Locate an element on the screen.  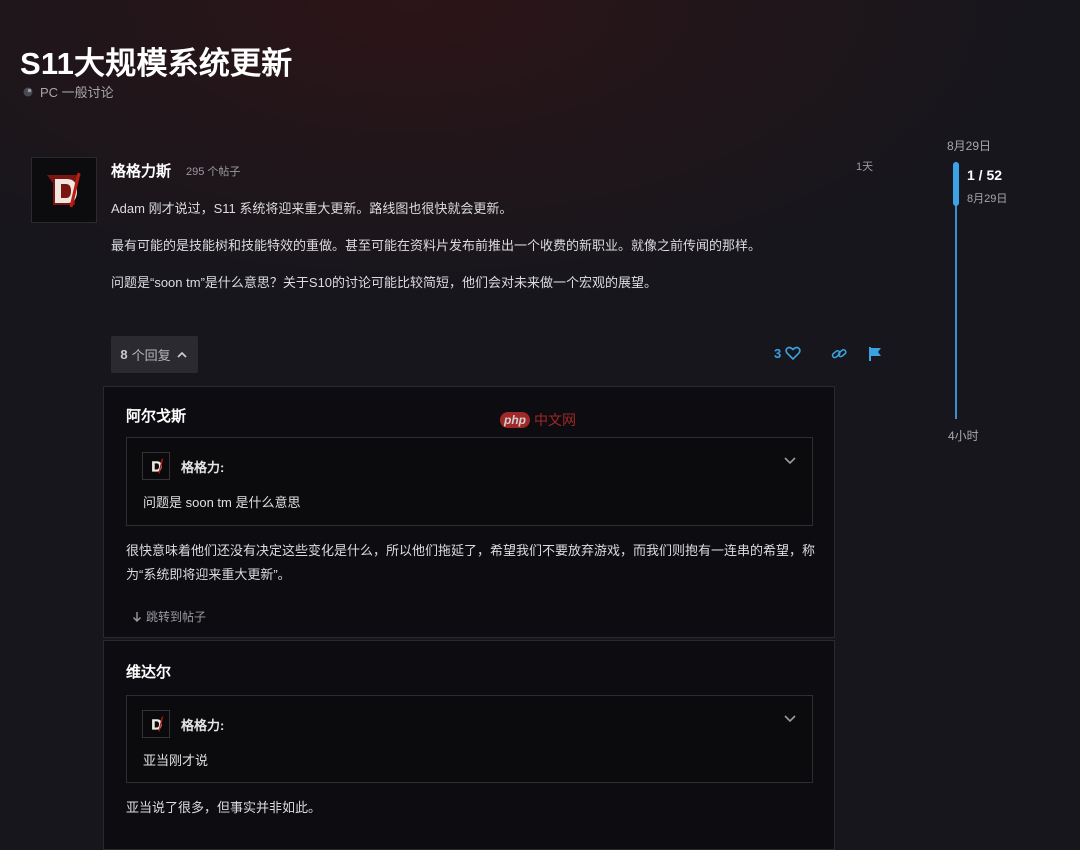
post-time: 1天 is located at coordinates (864, 166).